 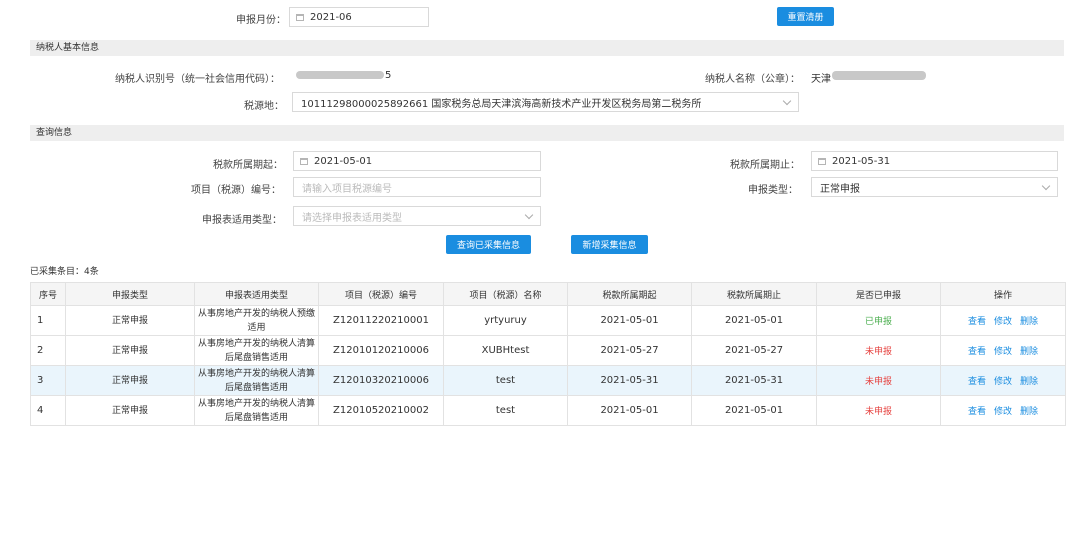 What do you see at coordinates (242, 220) in the screenshot?
I see `form-type-label: 申报表适用类型：` at bounding box center [242, 220].